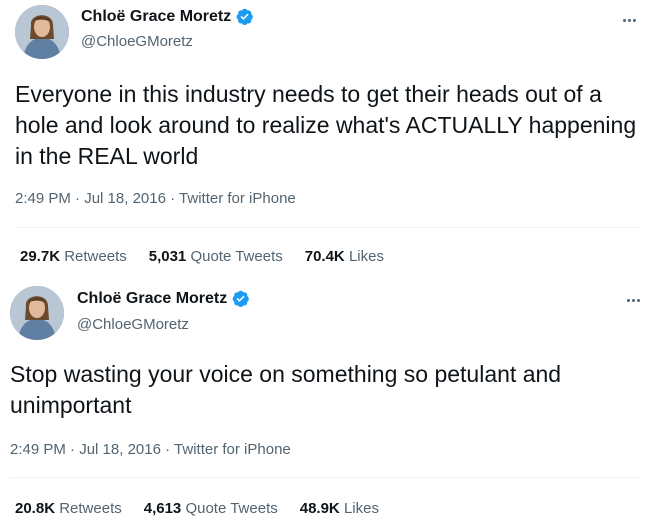 Image resolution: width=659 pixels, height=530 pixels. I want to click on retweets-stat: 20.8K Retweets, so click(68, 508).